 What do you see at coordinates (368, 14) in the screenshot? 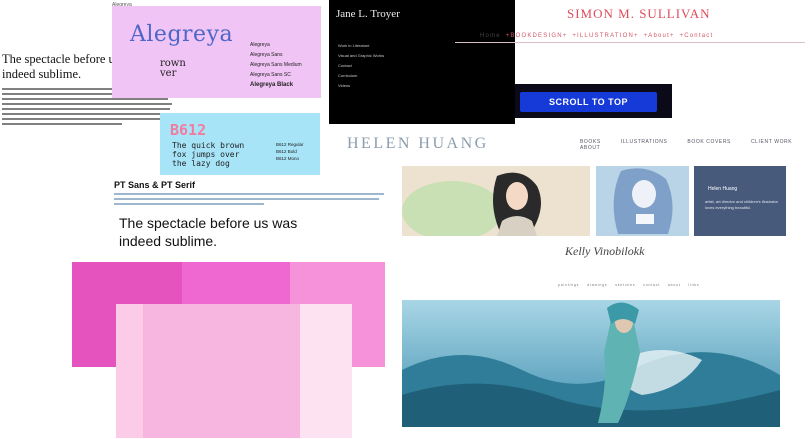
I see `jane-site-title: Jane L. Troyer` at bounding box center [368, 14].